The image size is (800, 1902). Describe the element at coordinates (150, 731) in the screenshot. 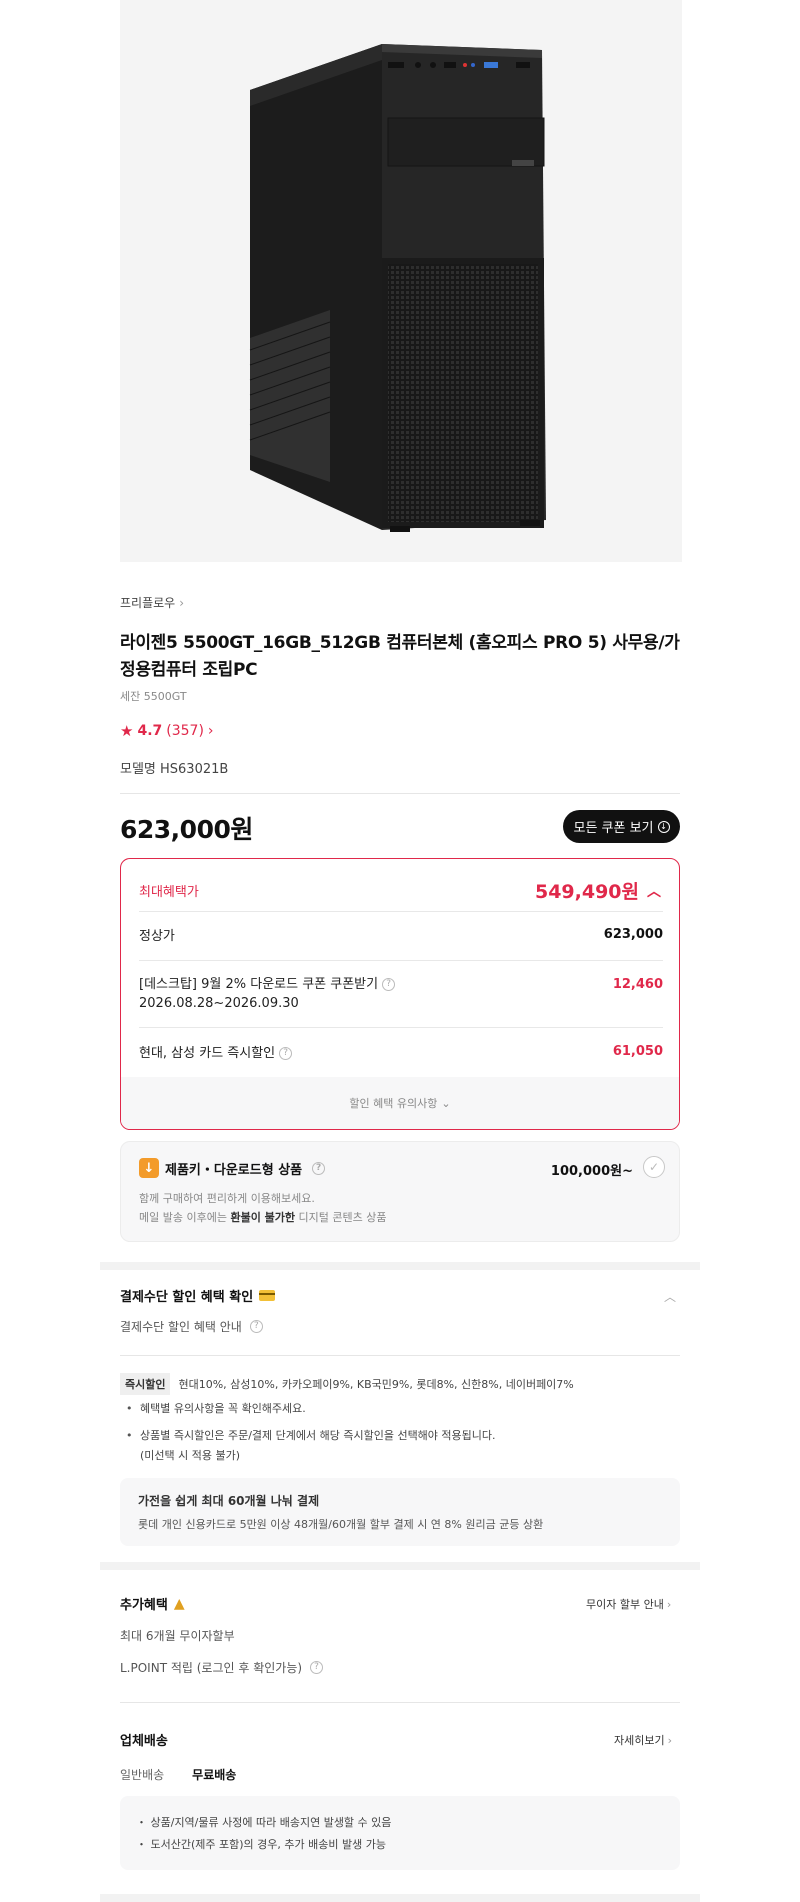

I see `rating-score: 4.7` at that location.